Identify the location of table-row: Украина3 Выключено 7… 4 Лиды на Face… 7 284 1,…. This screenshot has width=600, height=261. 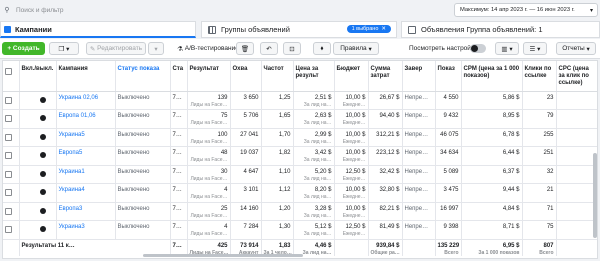
(300, 230).